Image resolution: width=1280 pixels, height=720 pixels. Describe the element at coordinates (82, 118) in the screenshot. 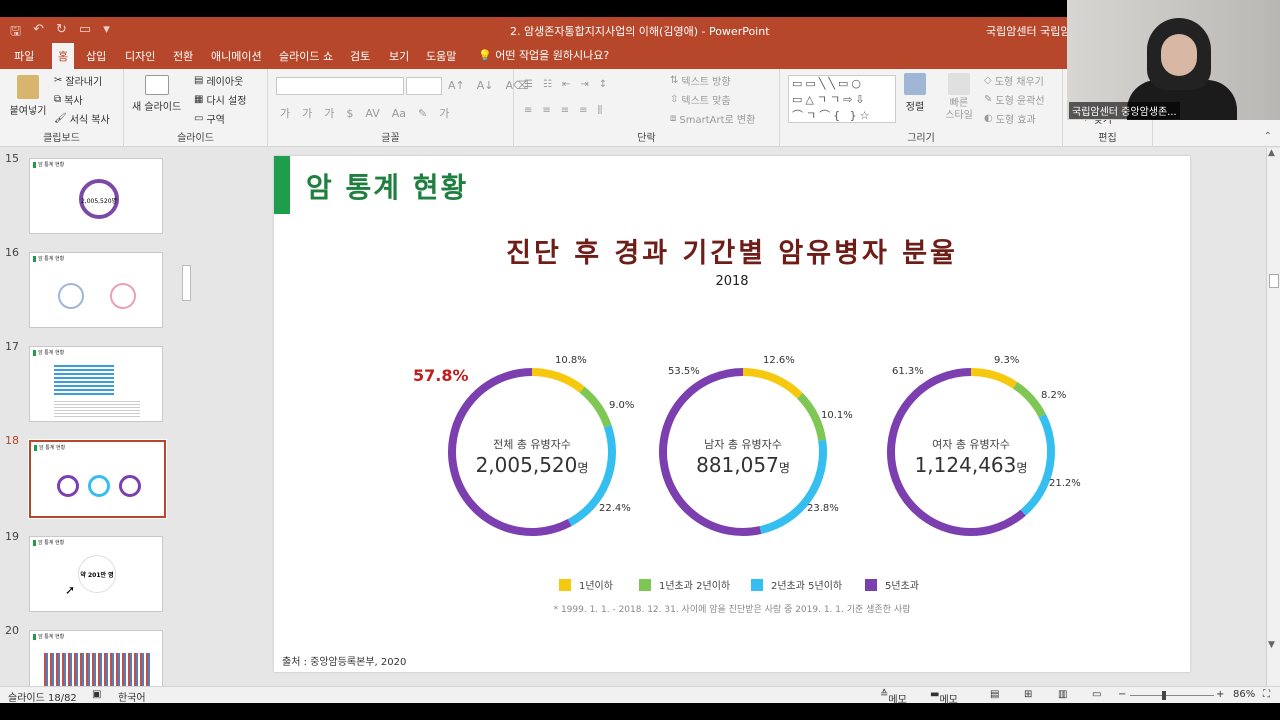

I see `format-painter-button: 🖌 서식 복사` at that location.